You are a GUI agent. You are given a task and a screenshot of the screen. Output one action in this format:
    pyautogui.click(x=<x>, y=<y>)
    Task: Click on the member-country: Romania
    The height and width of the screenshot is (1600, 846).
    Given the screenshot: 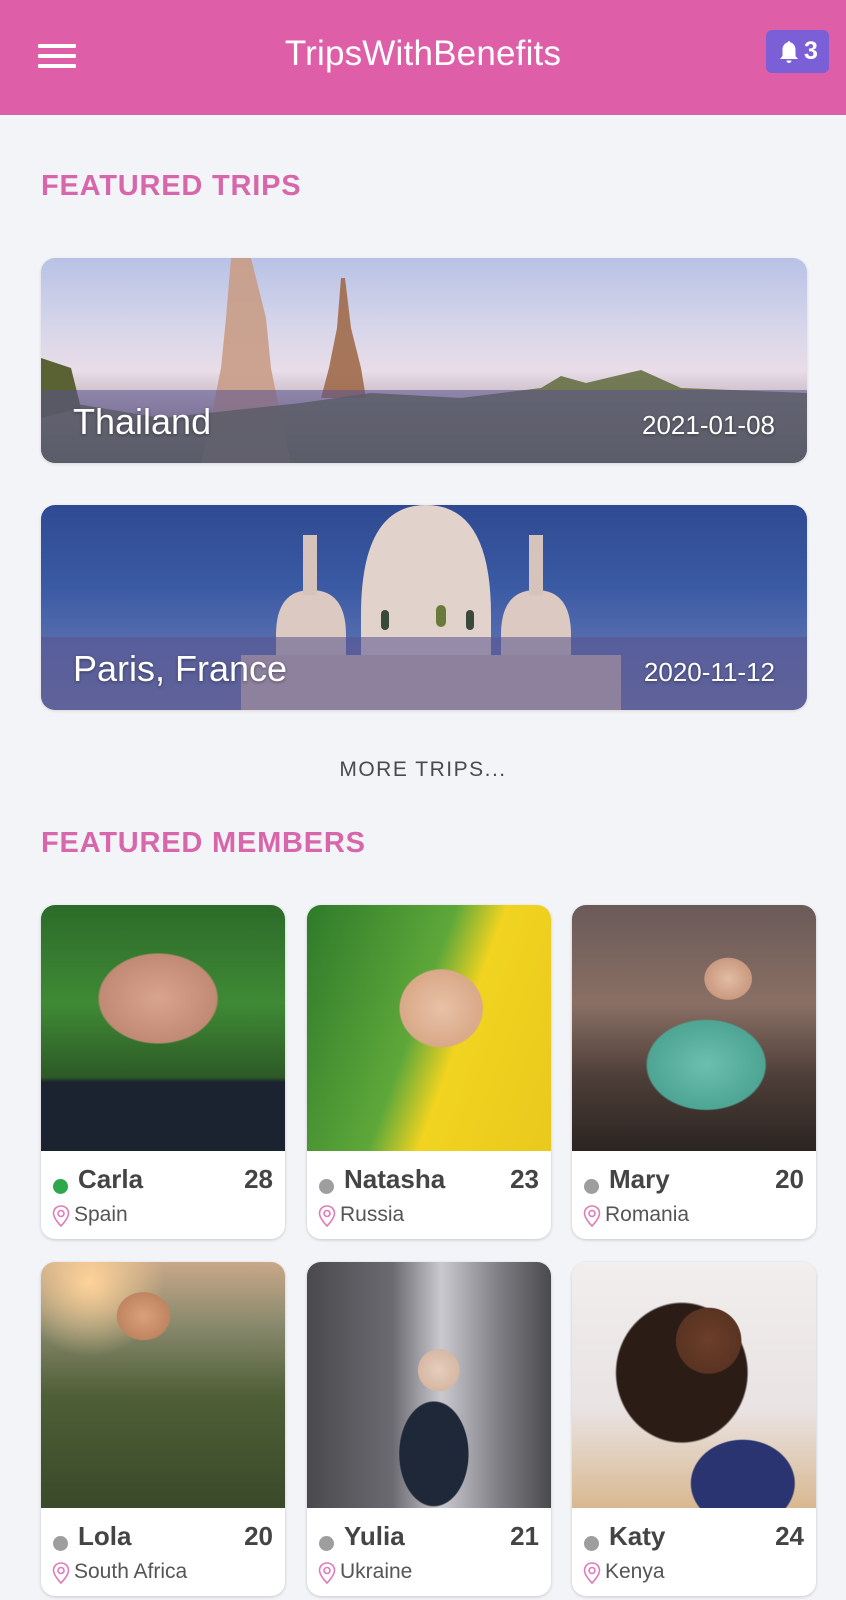 What is the action you would take?
    pyautogui.click(x=647, y=1214)
    